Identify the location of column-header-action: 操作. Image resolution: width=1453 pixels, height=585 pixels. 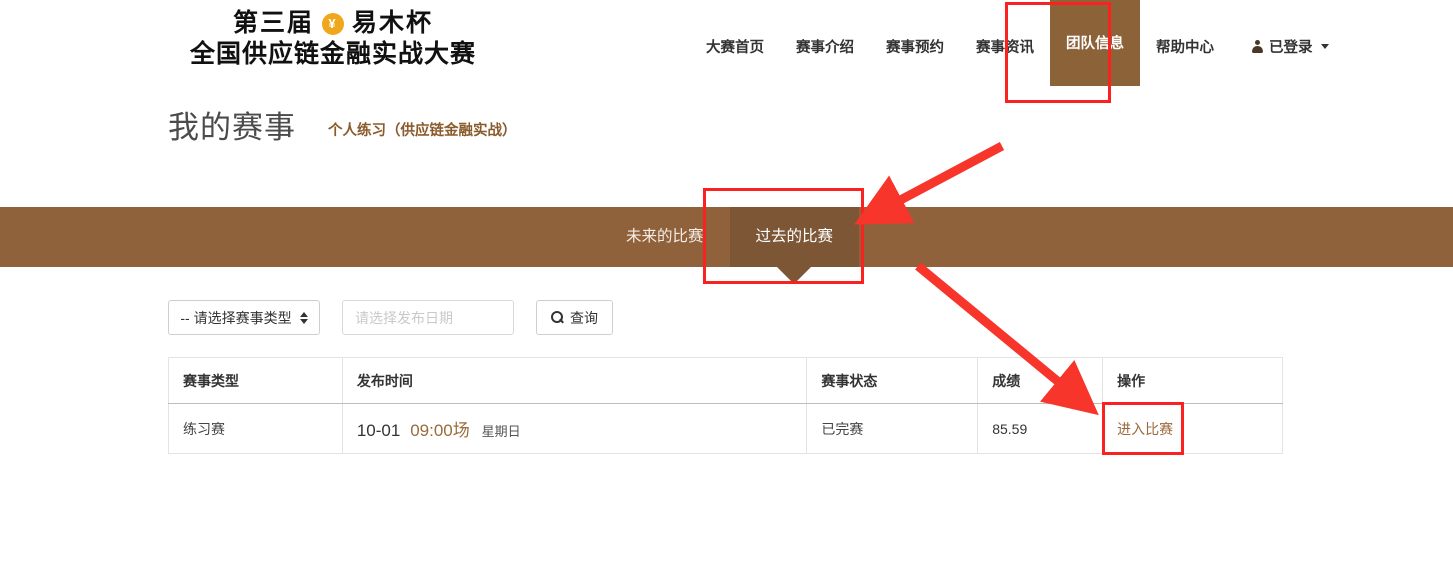
(1192, 380).